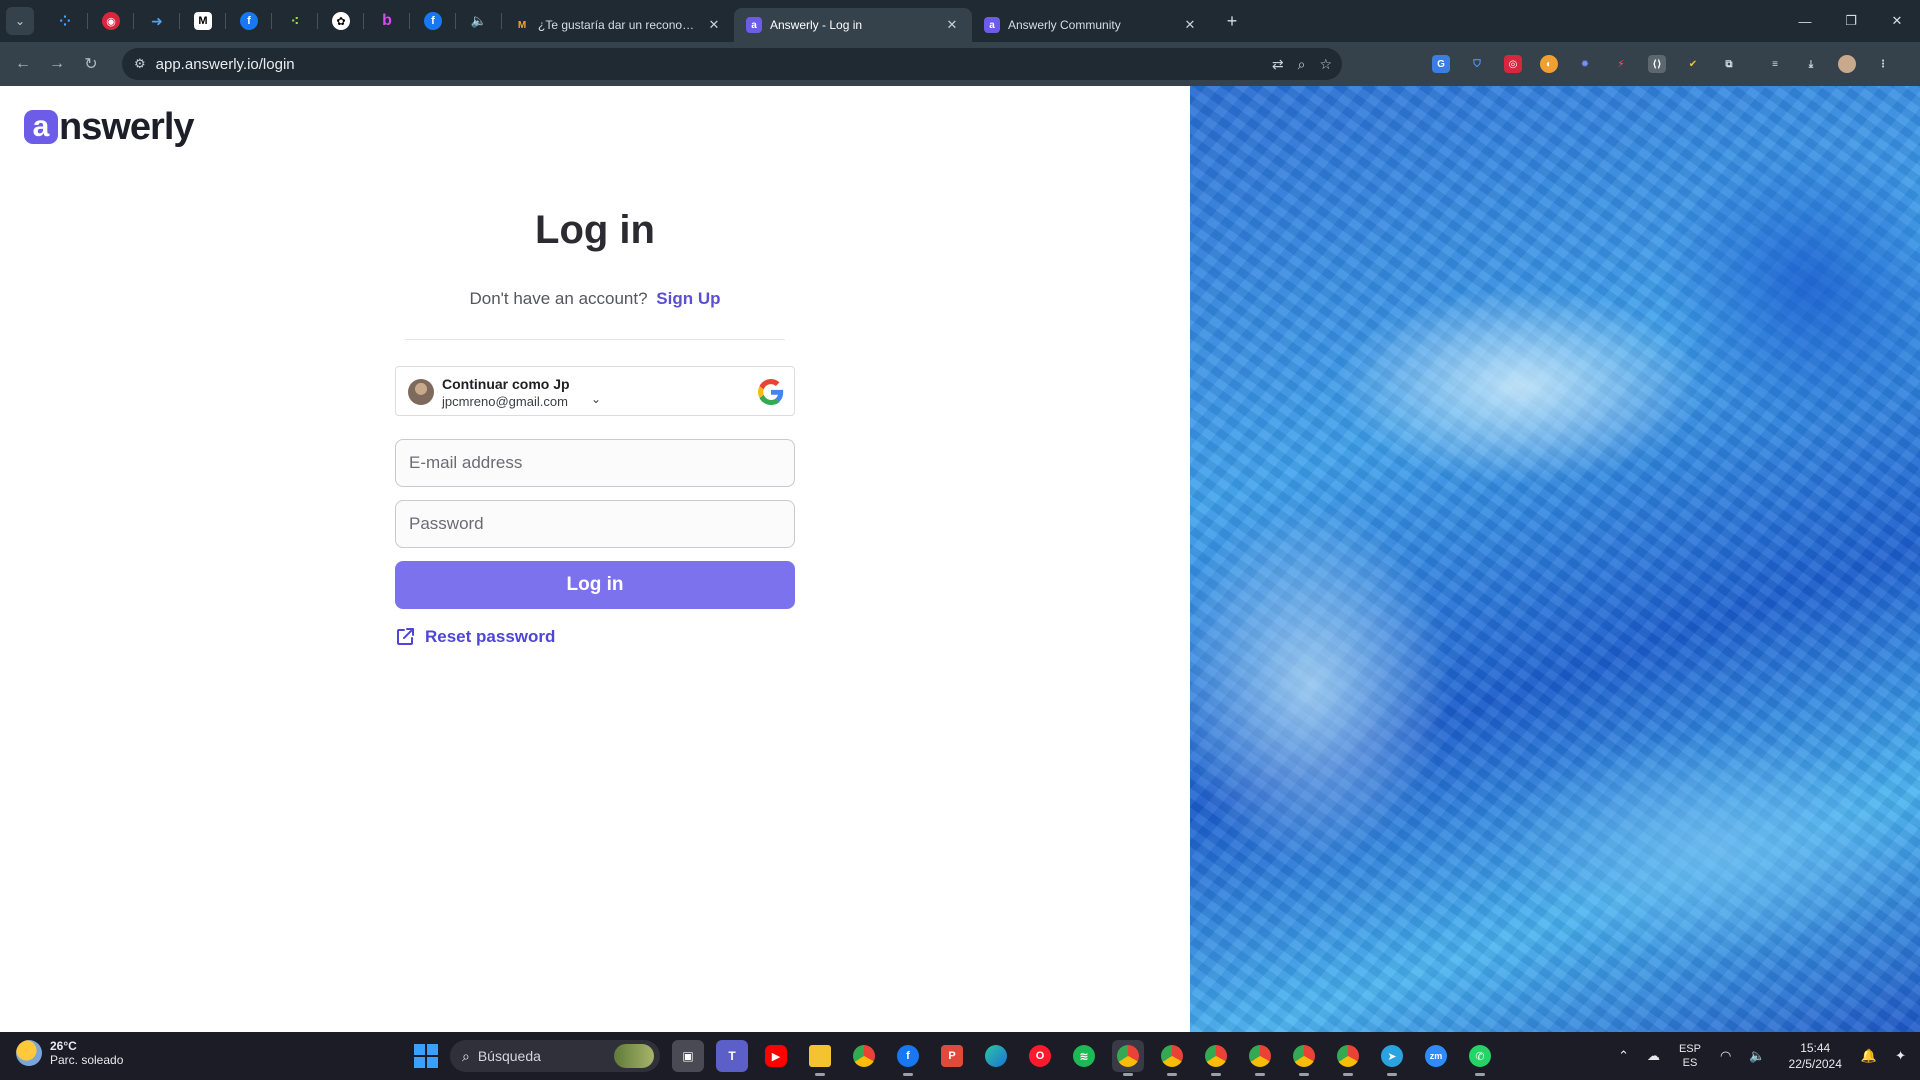 This screenshot has width=1920, height=1080. What do you see at coordinates (1091, 25) in the screenshot?
I see `tab-answerly-community: a Answerly Community ✕` at bounding box center [1091, 25].